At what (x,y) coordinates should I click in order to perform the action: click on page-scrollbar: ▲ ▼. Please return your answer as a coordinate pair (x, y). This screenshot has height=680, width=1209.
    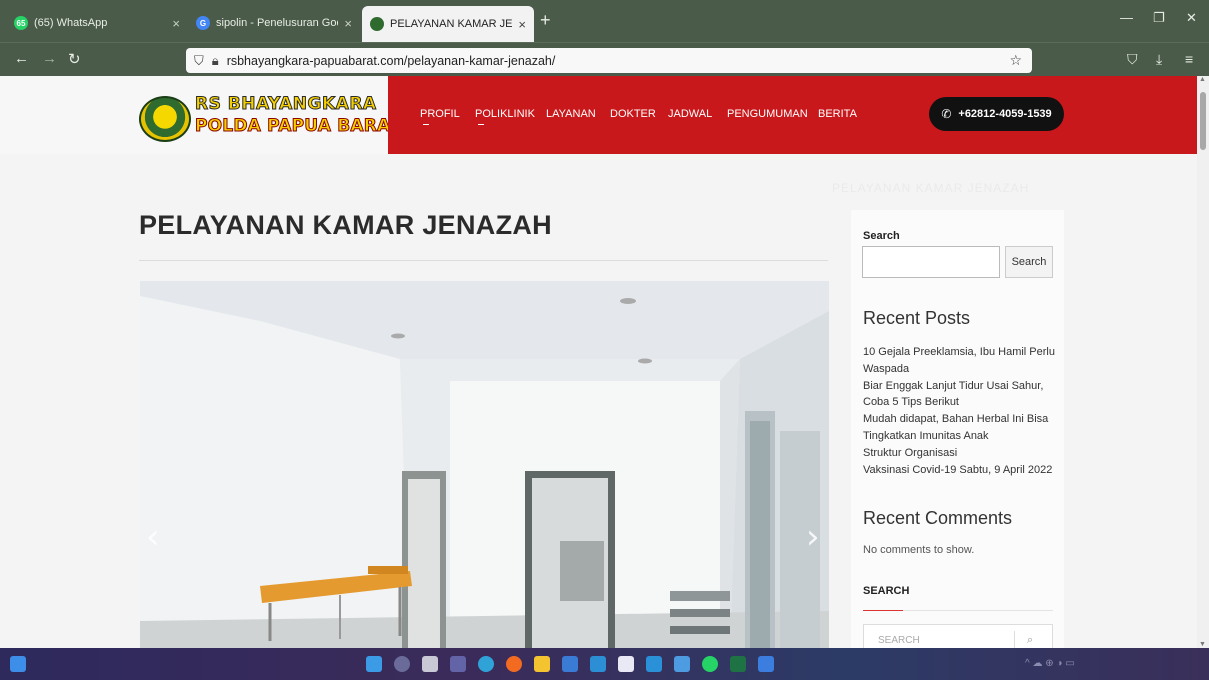
    Looking at the image, I should click on (1203, 362).